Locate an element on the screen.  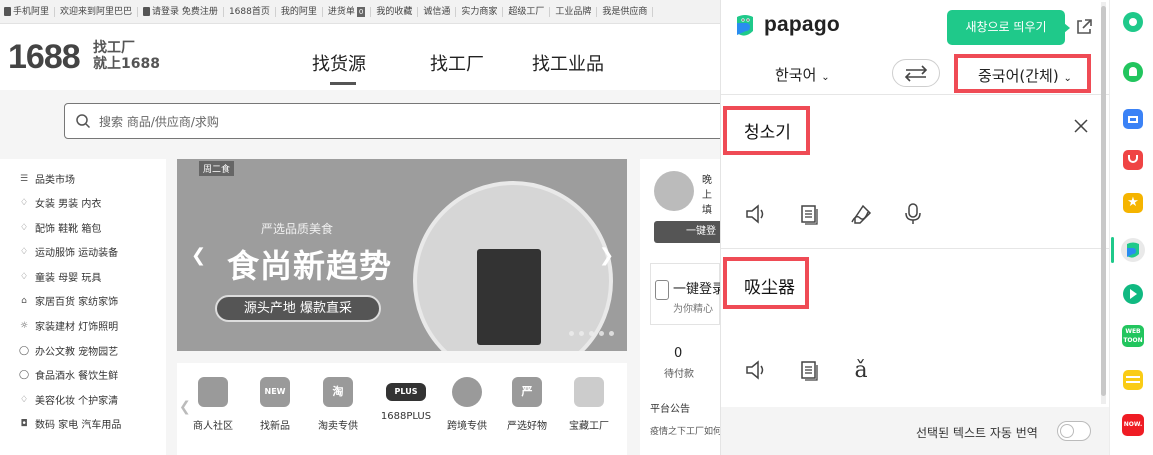
service-factory: 宝藏工厂 is located at coordinates (589, 404).